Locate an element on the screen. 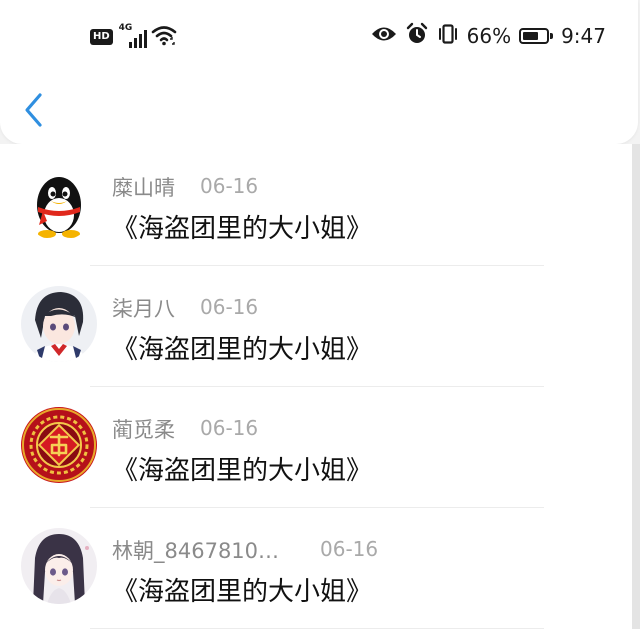 The image size is (640, 629). comment-username: 柒月八 is located at coordinates (143, 308).